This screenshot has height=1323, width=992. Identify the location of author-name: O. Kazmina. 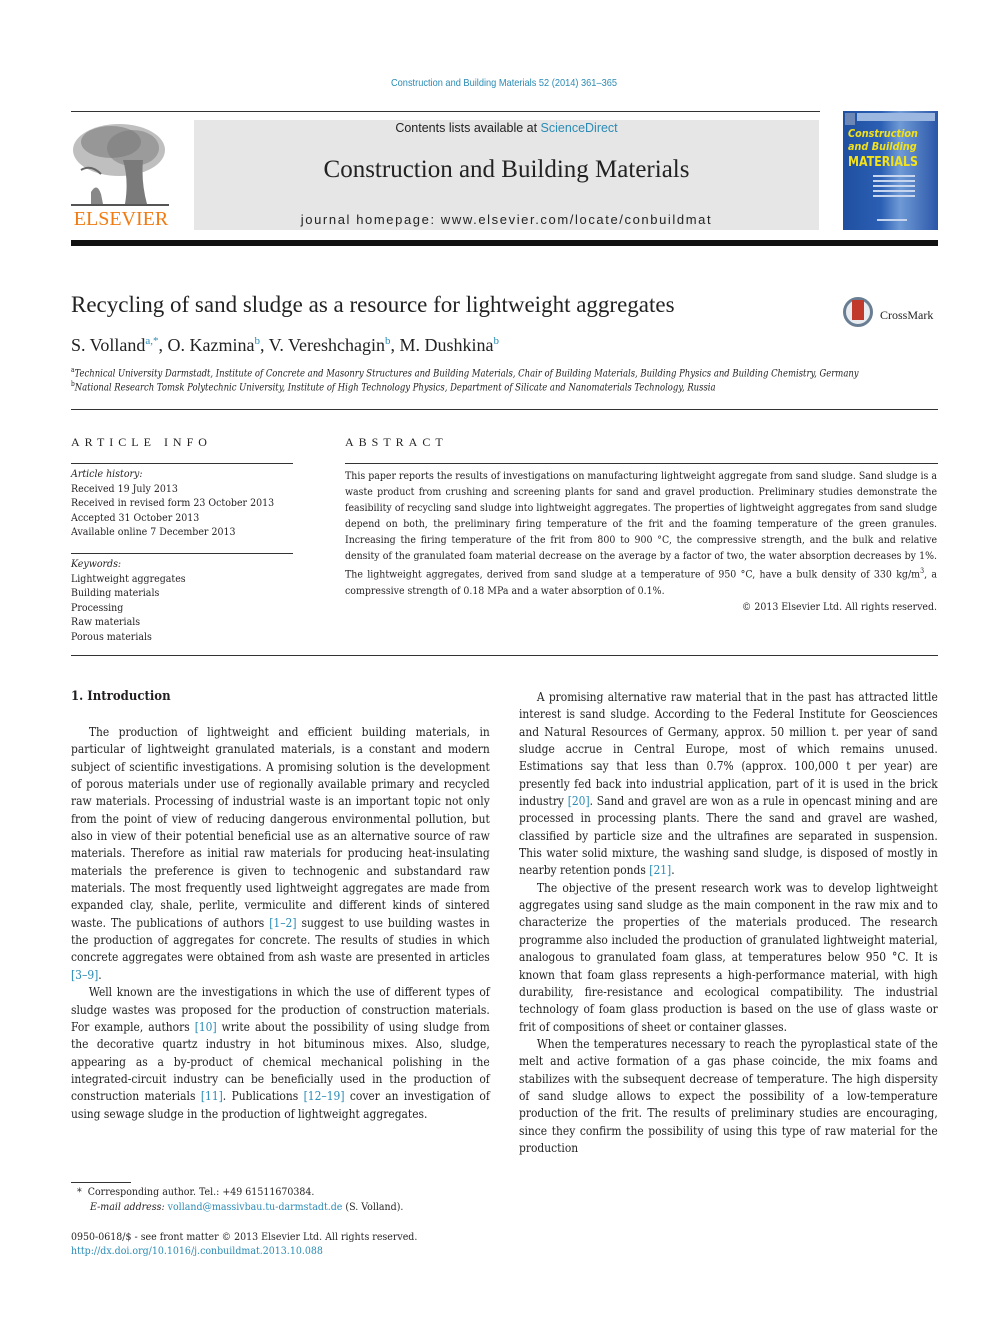
(211, 345).